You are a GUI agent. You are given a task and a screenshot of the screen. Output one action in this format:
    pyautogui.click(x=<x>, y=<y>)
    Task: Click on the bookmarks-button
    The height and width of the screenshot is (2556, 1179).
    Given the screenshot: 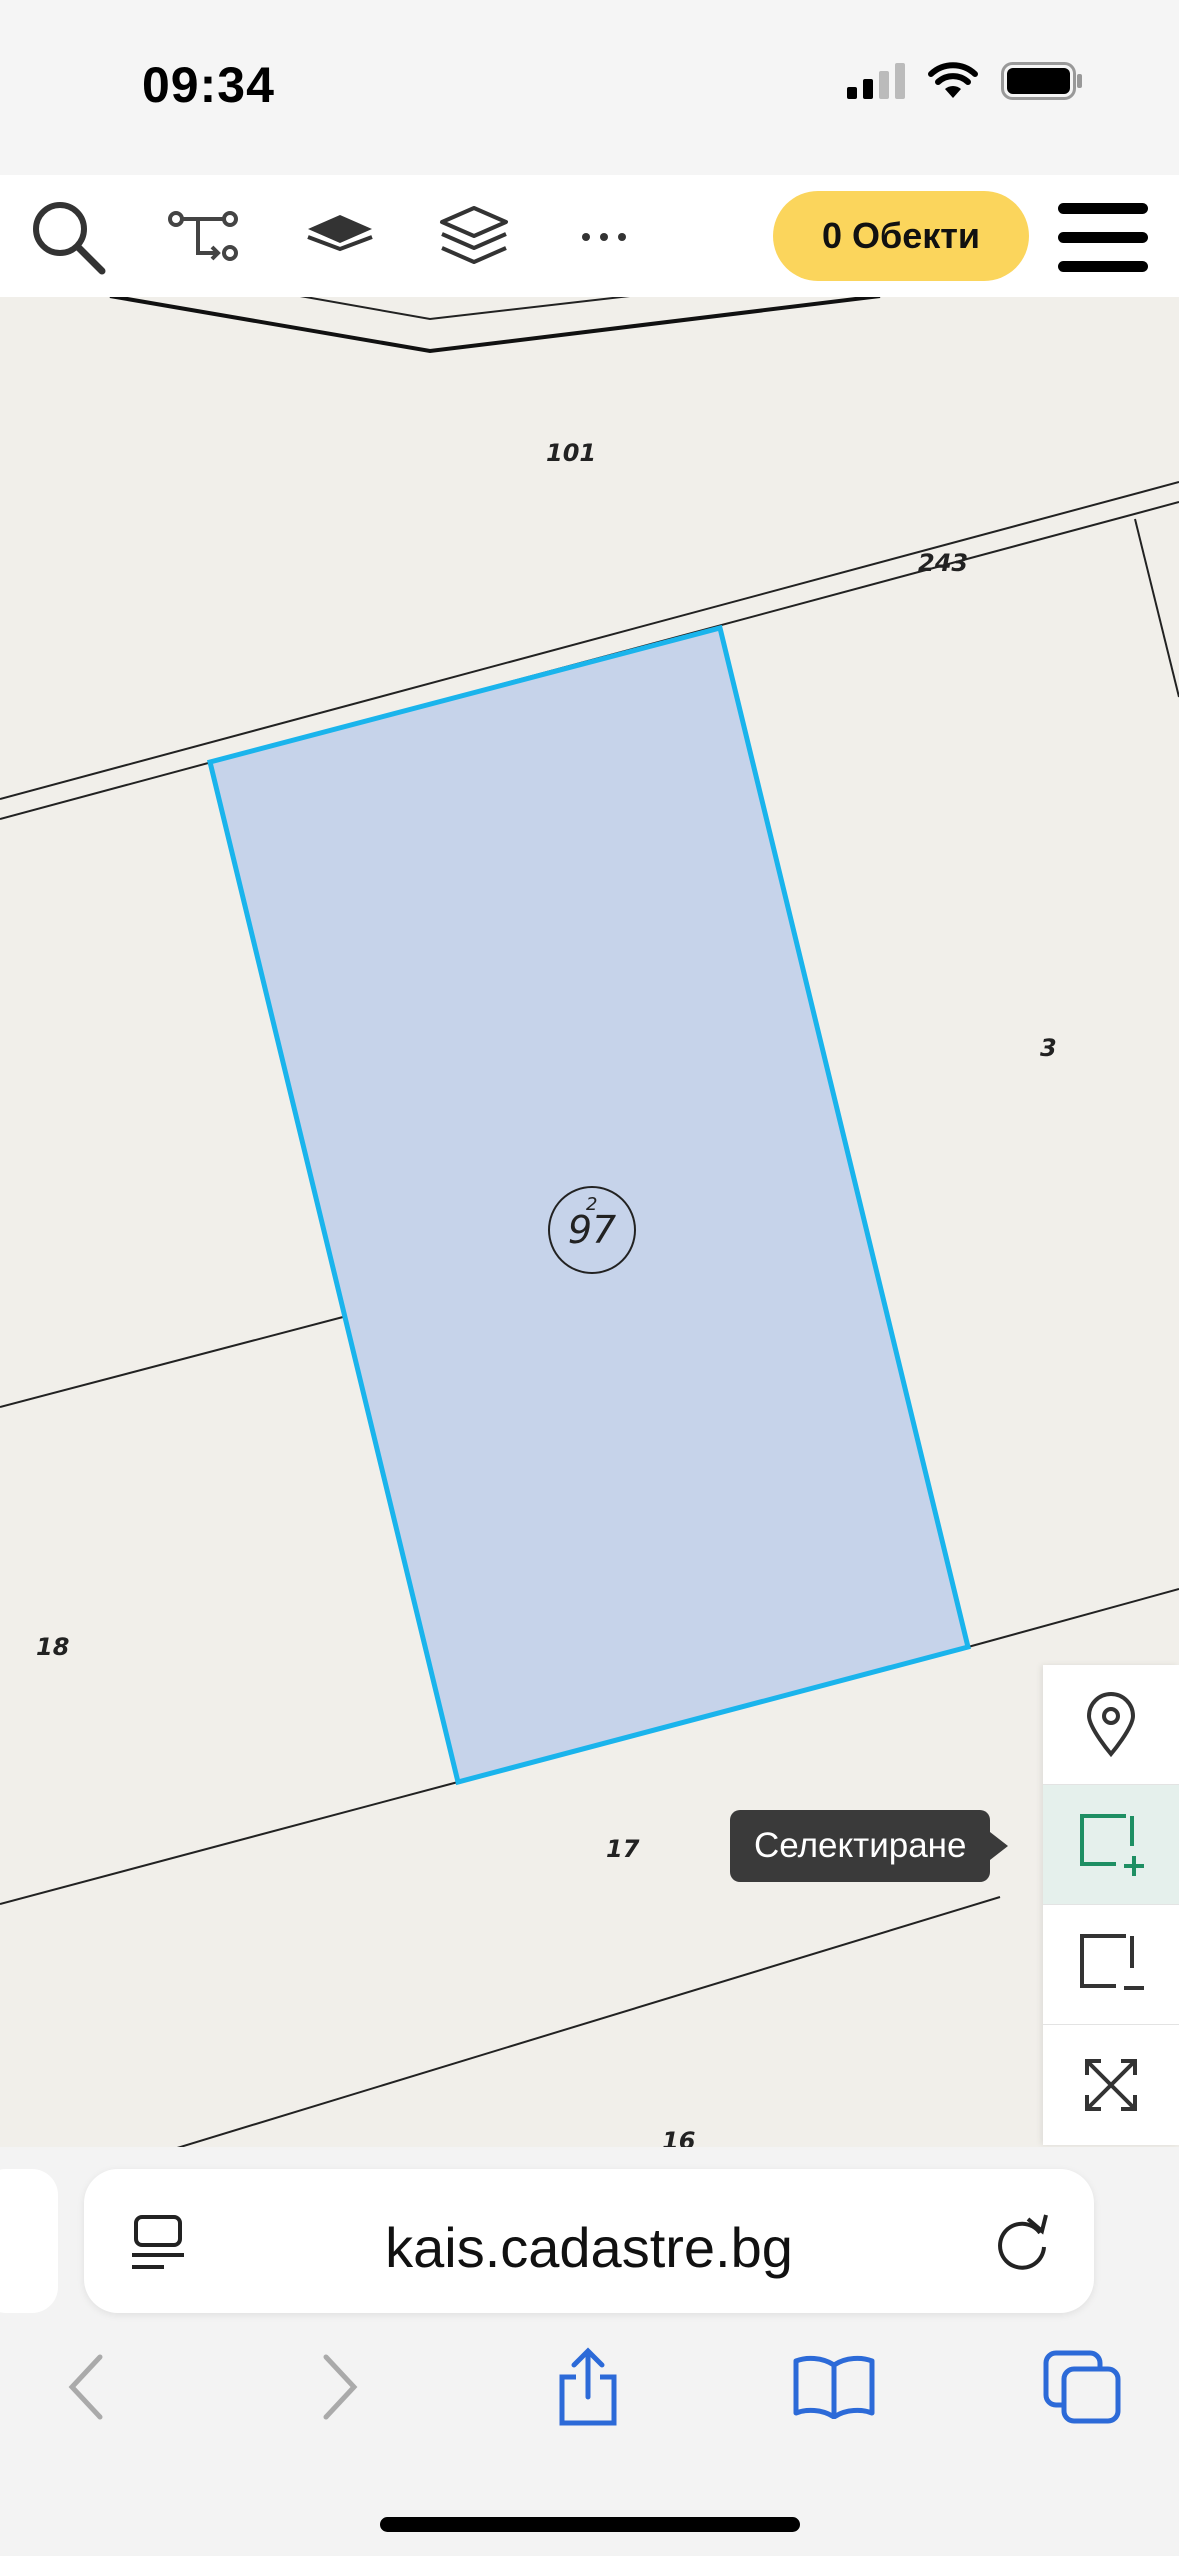 What is the action you would take?
    pyautogui.click(x=834, y=2387)
    